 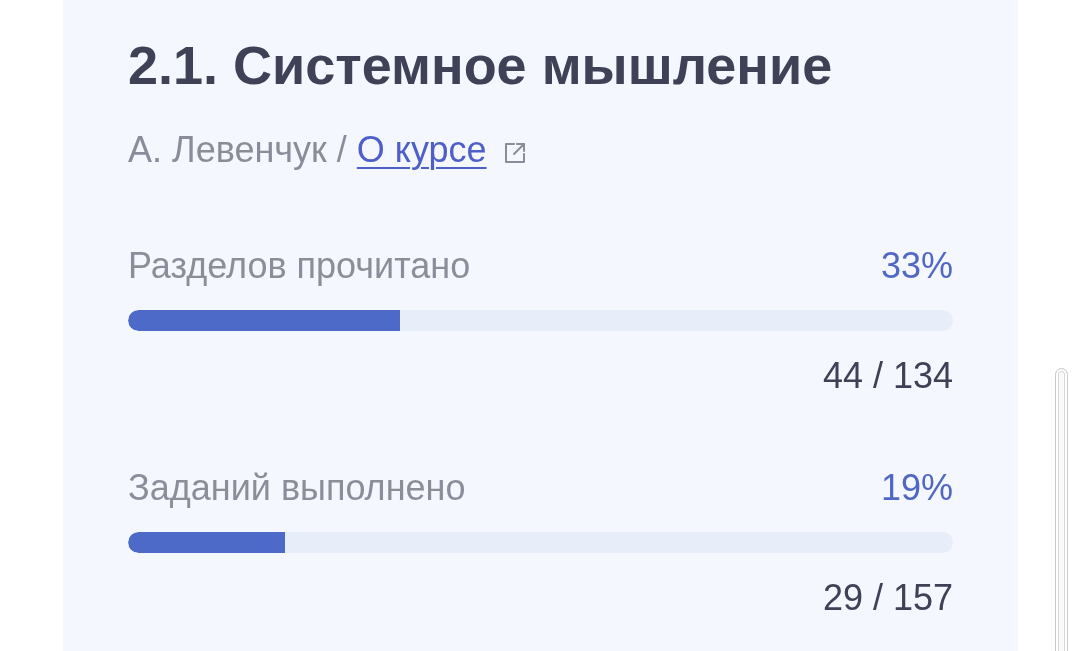 I want to click on progress-percent: 33%, so click(x=916, y=266).